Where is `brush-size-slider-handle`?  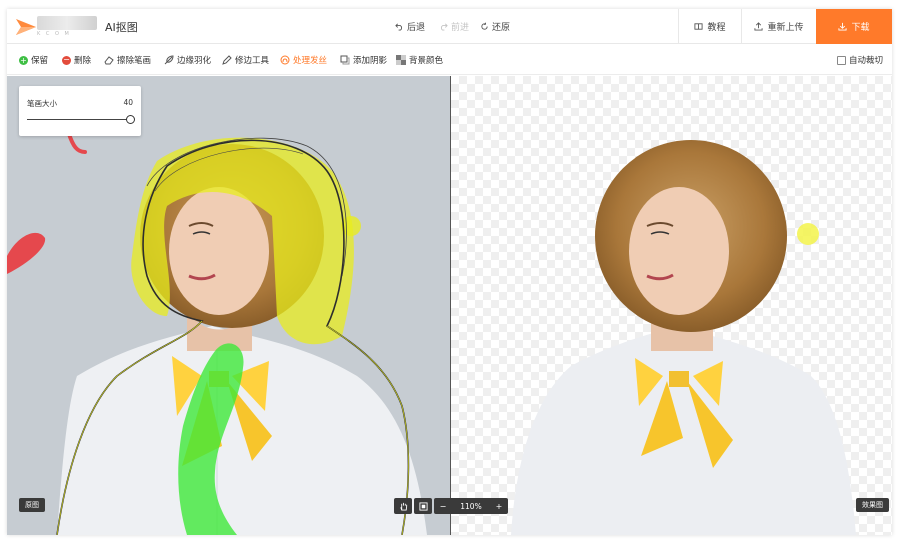 brush-size-slider-handle is located at coordinates (130, 119).